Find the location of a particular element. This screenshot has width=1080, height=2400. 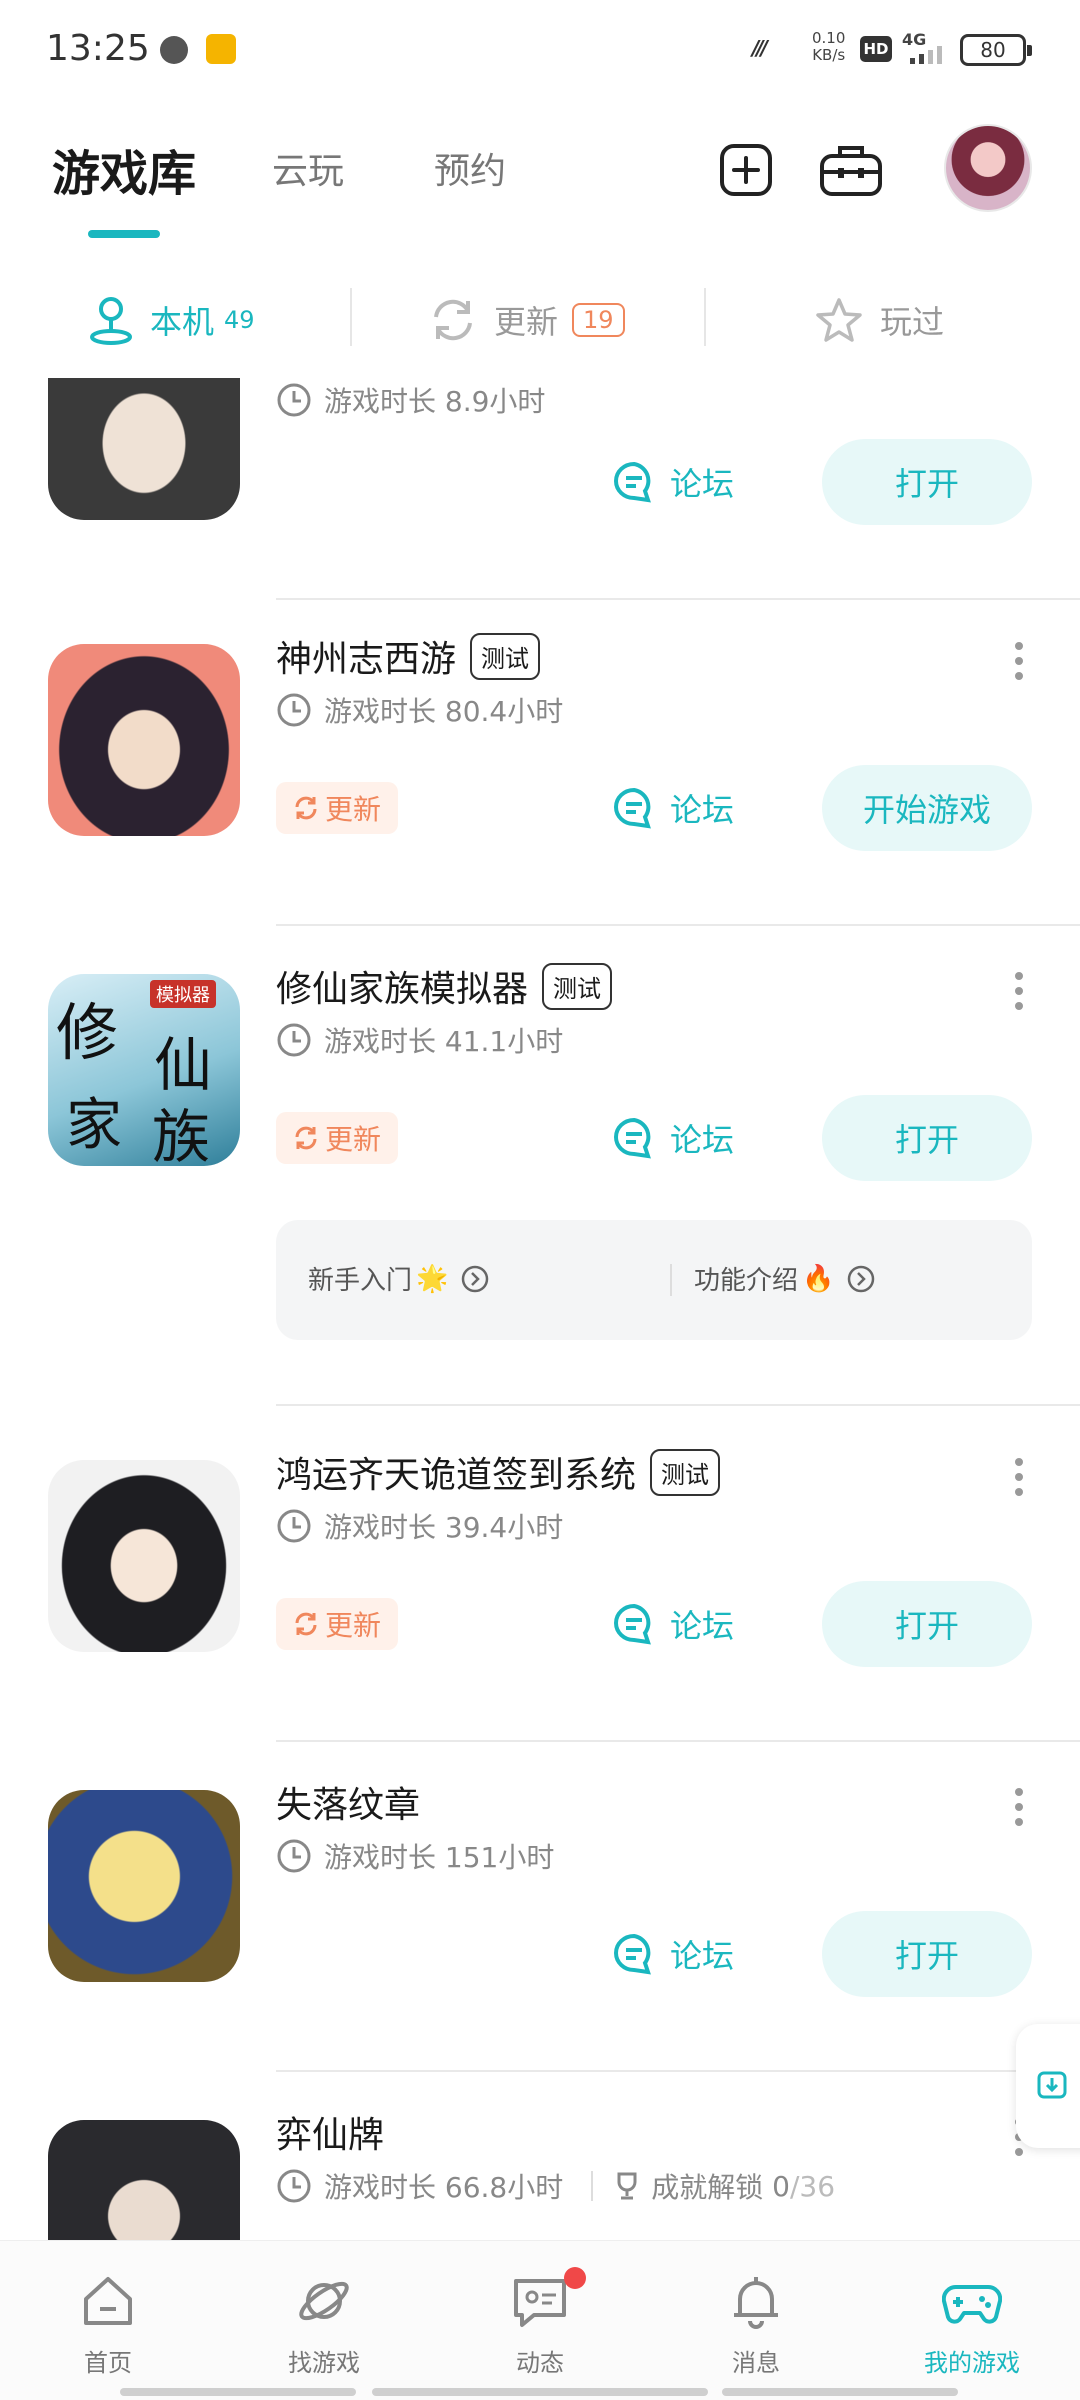

status-time: 13:25 is located at coordinates (98, 48).